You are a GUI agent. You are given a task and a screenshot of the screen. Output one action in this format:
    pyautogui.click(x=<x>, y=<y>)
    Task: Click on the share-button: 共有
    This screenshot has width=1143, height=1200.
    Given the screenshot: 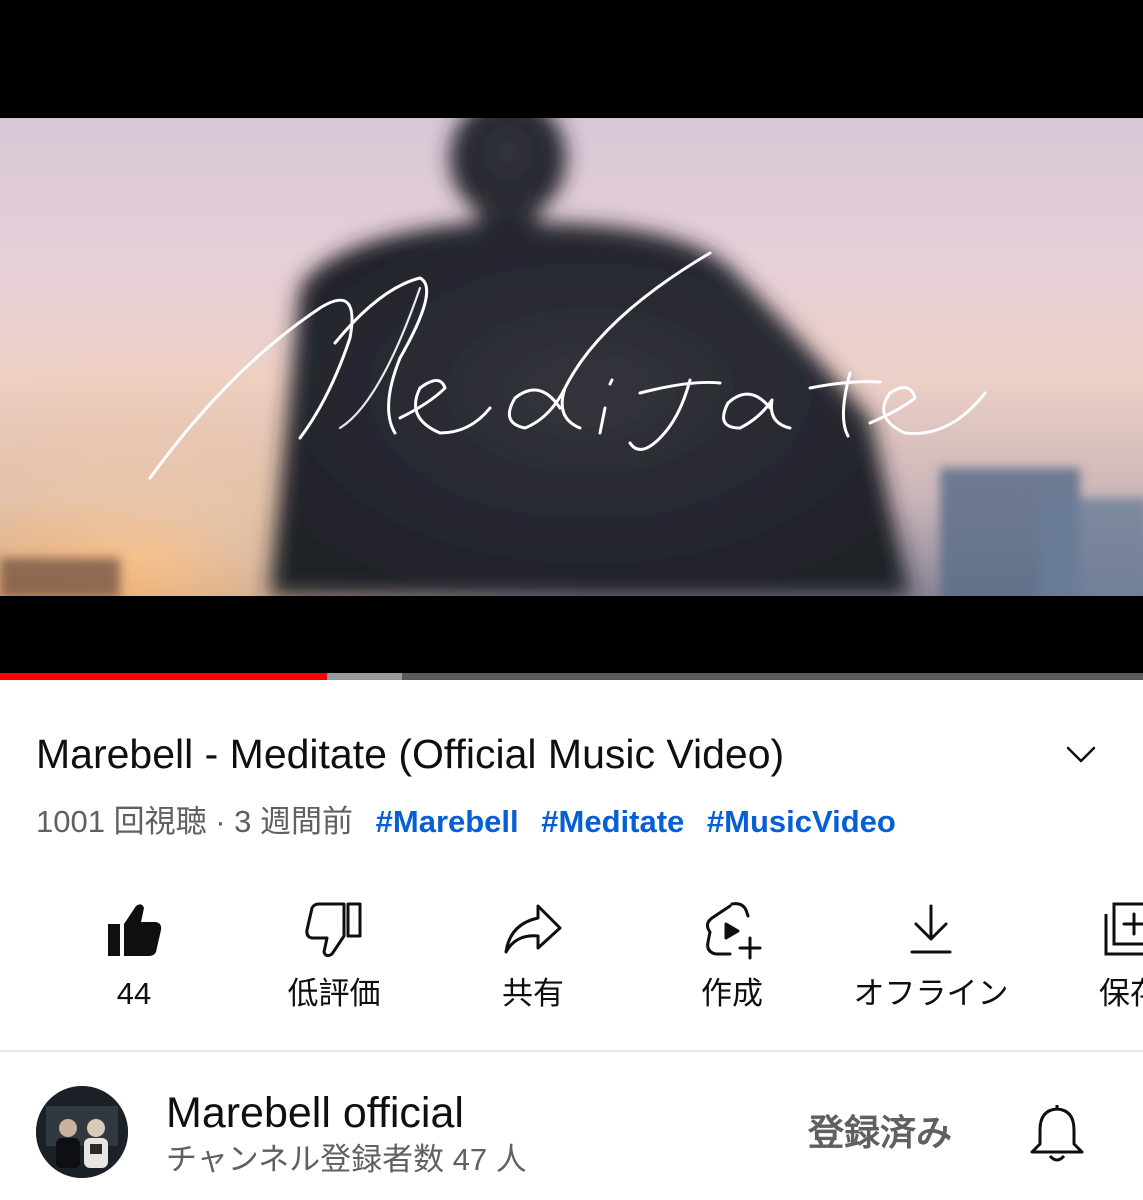 What is the action you would take?
    pyautogui.click(x=533, y=960)
    